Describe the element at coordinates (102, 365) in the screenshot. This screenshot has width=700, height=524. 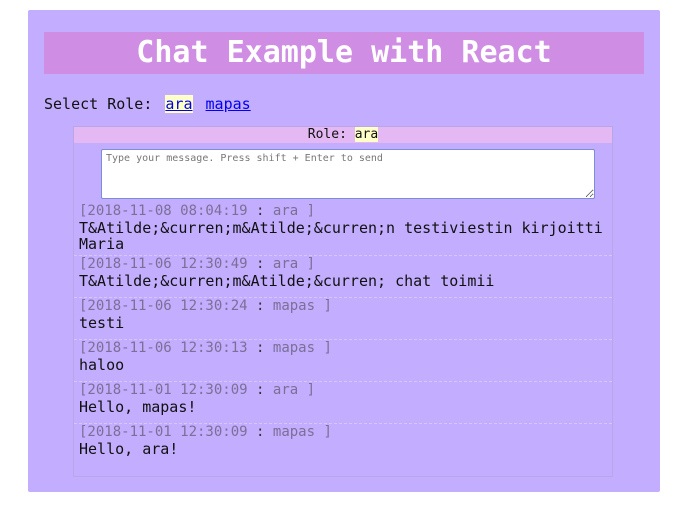
I see `message-text: haloo` at that location.